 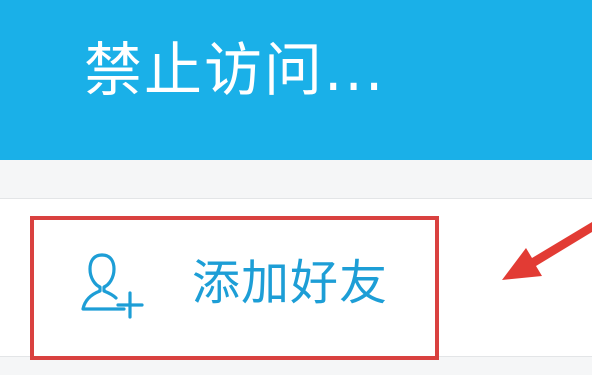 I want to click on arrow-icon, so click(x=547, y=251).